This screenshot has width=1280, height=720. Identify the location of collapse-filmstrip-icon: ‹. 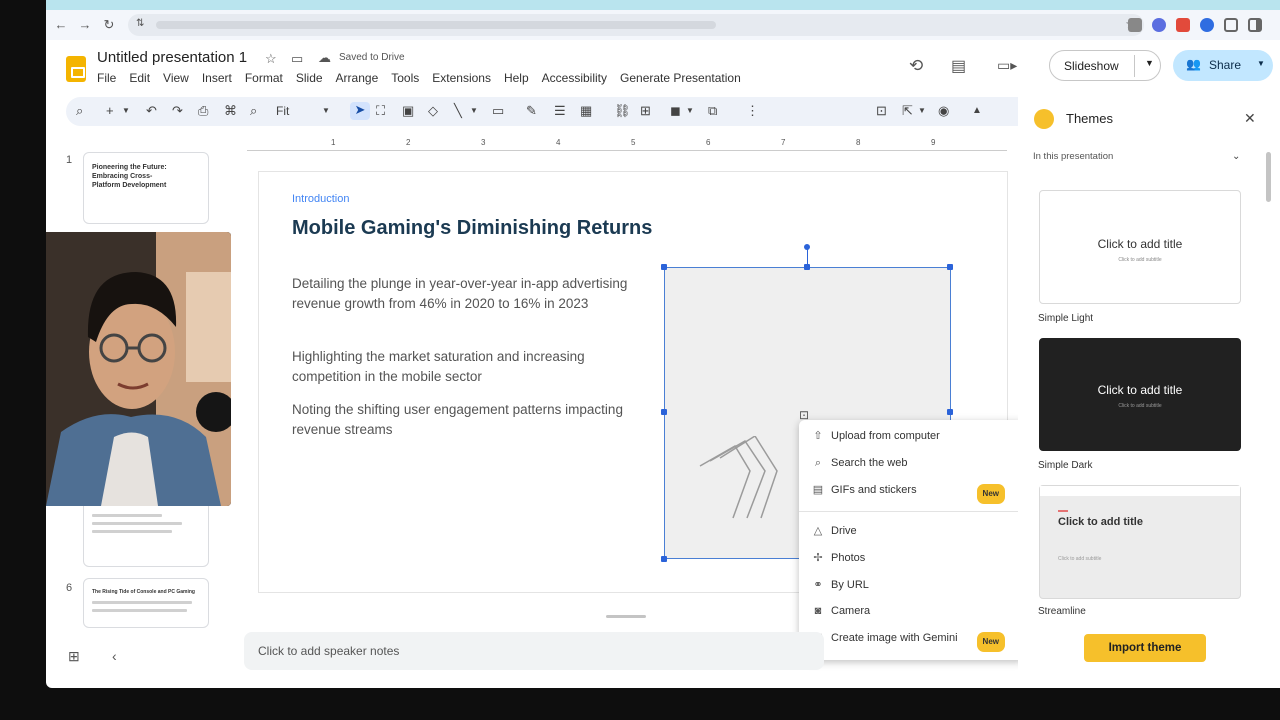
(114, 656).